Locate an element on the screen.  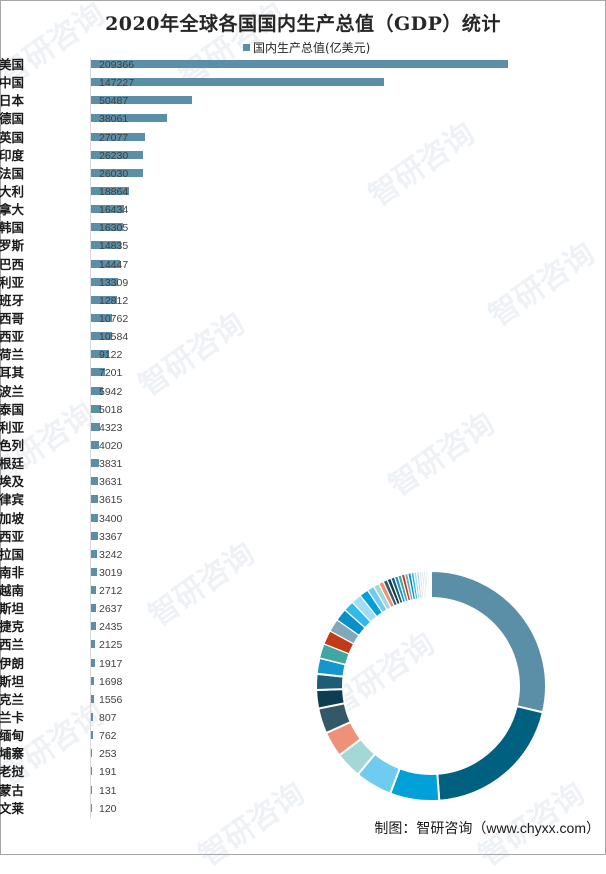
source-note: 制图：智研咨询（www.chyxx.com） is located at coordinates (487, 828).